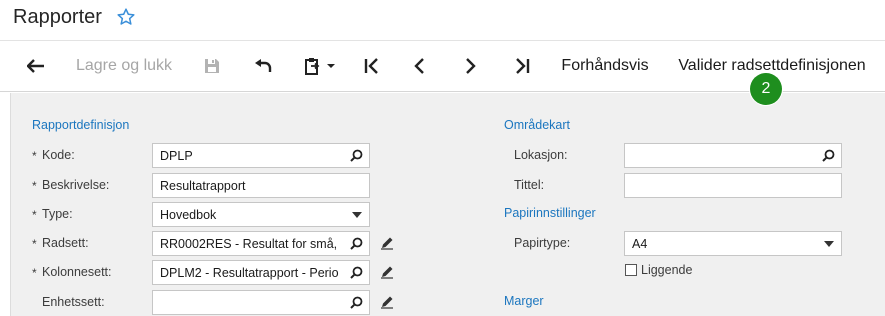 The height and width of the screenshot is (316, 885). I want to click on location-label: Lokasjon:, so click(541, 155).